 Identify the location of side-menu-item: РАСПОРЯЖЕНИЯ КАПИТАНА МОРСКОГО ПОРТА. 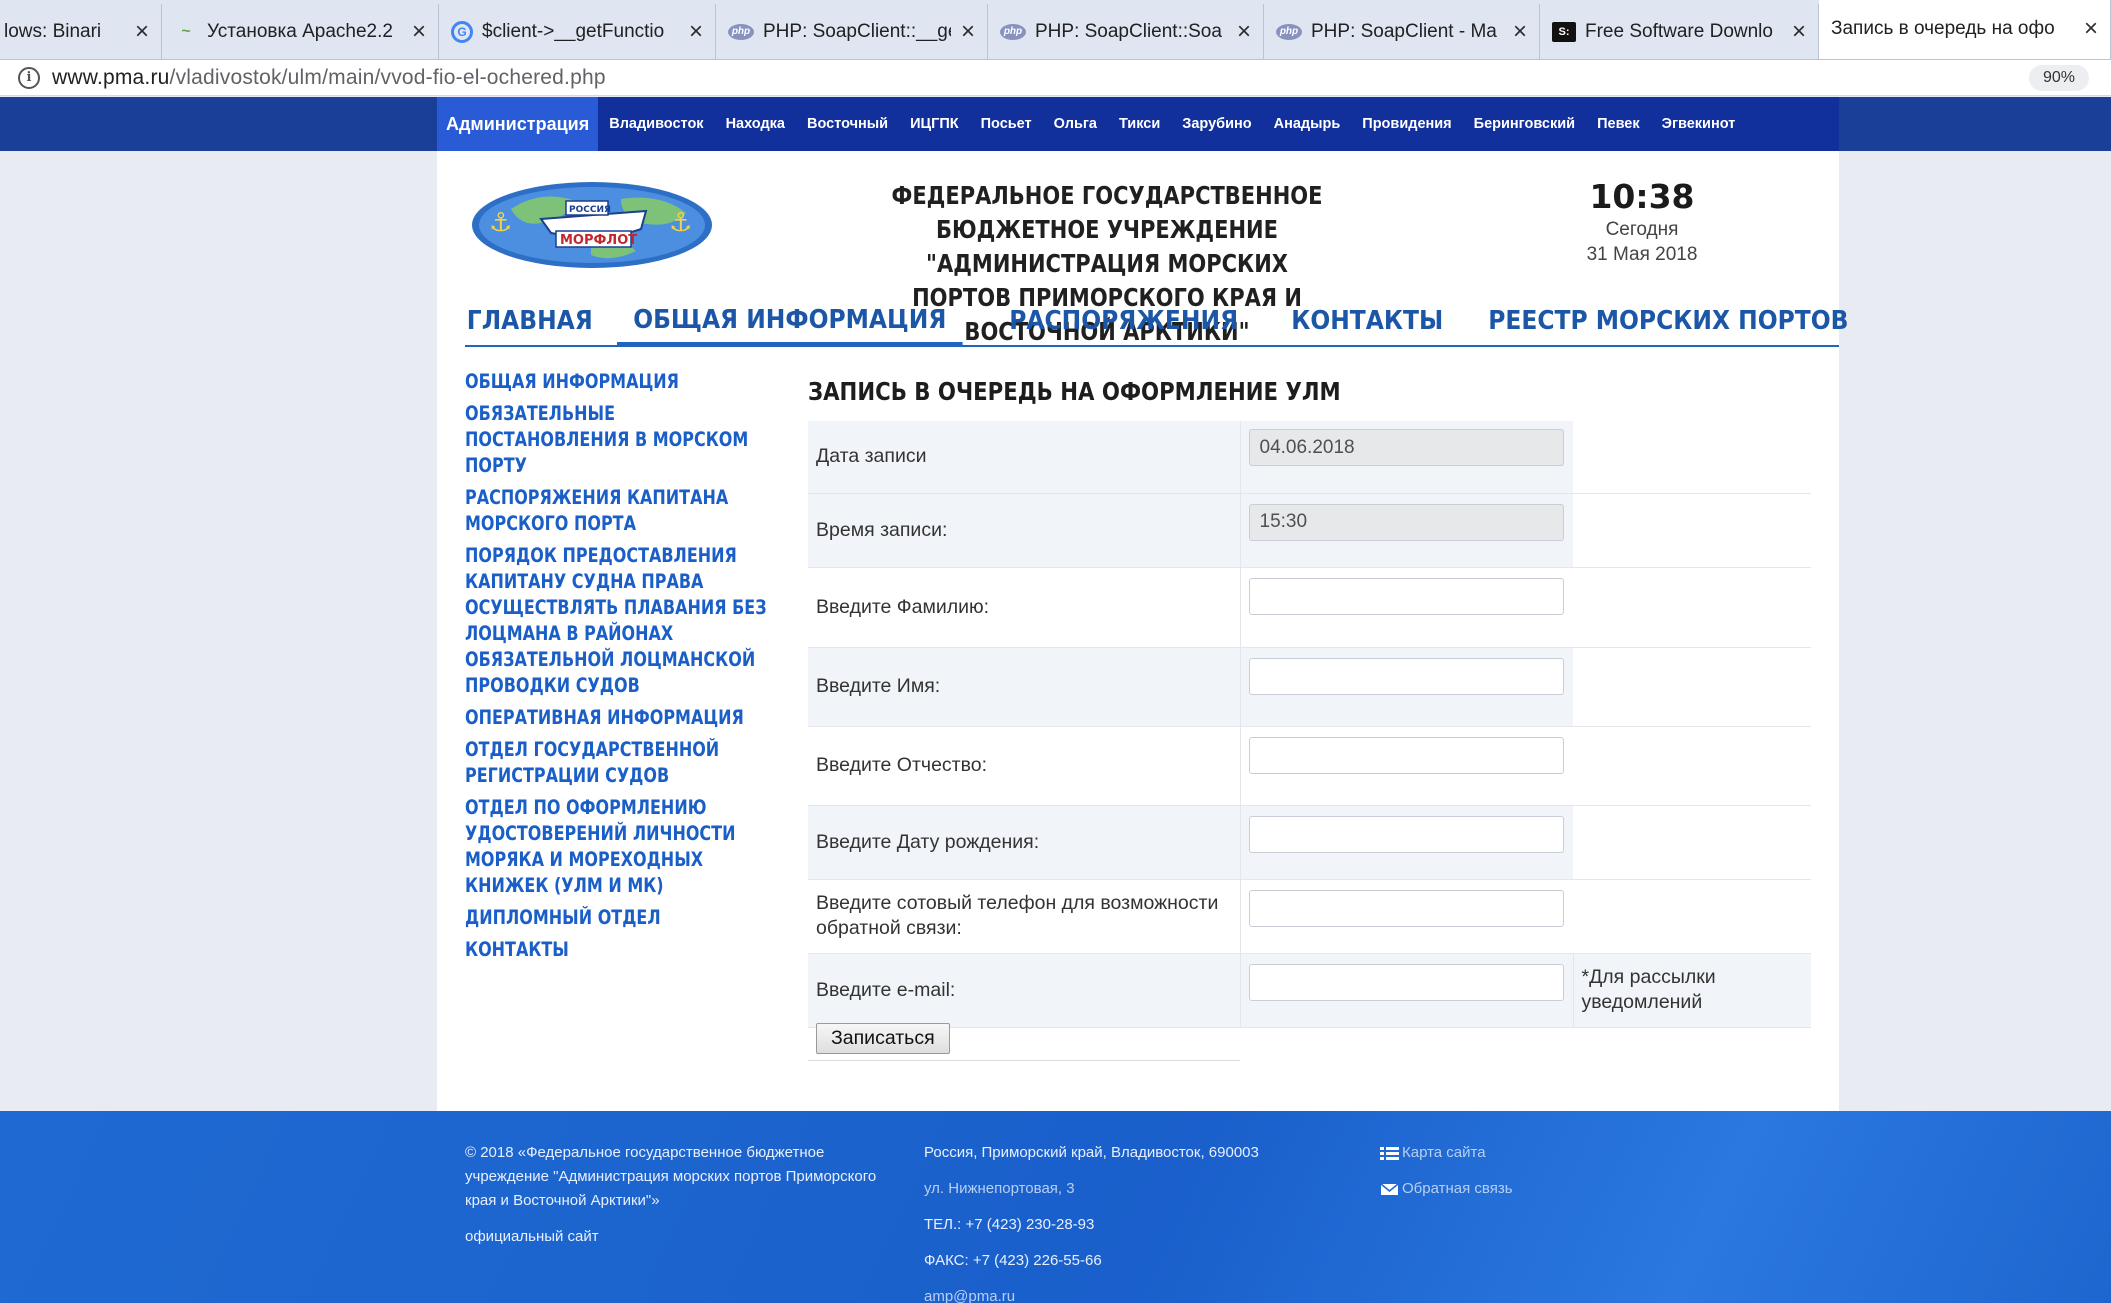
(621, 511).